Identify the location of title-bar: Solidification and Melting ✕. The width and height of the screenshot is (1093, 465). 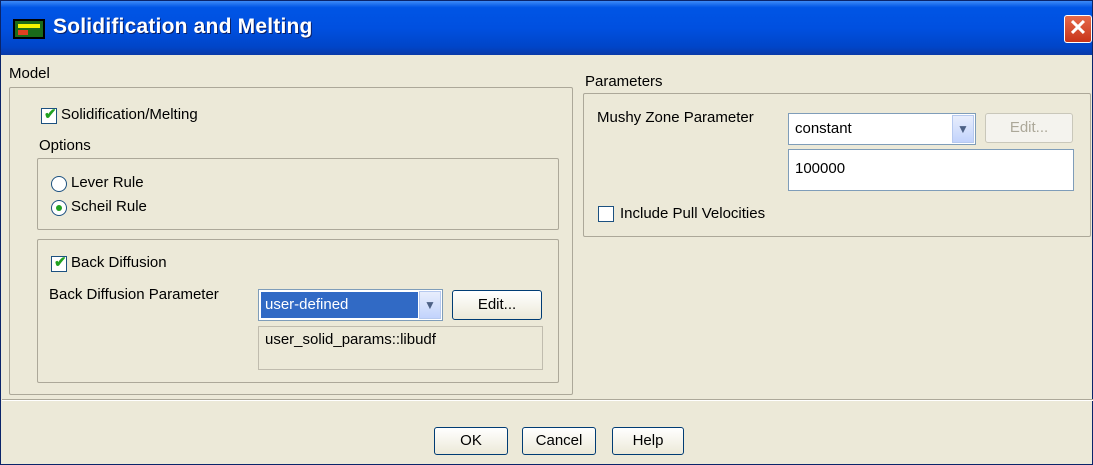
(546, 28).